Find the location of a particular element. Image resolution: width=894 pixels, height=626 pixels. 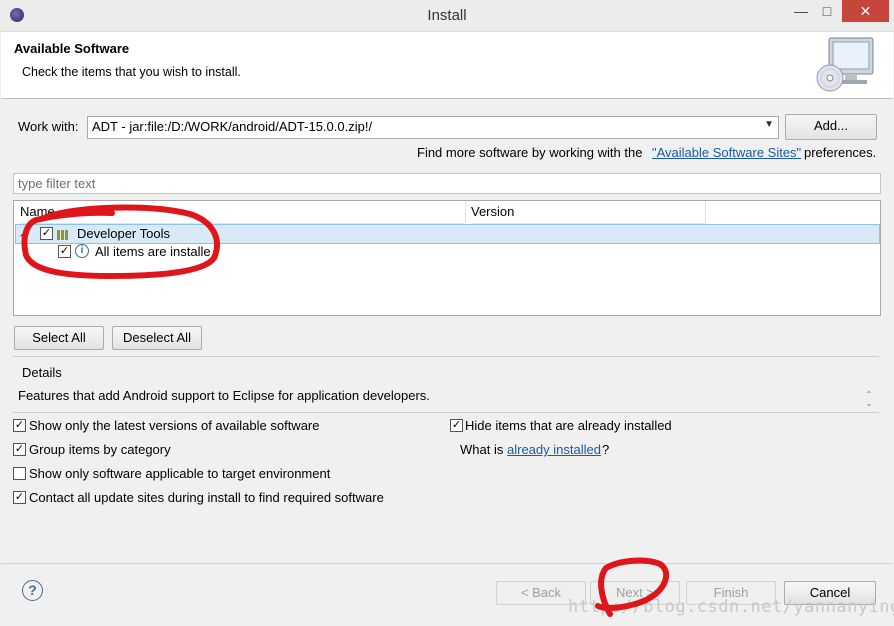

expand-arrow-icon: ◢ is located at coordinates (23, 232).